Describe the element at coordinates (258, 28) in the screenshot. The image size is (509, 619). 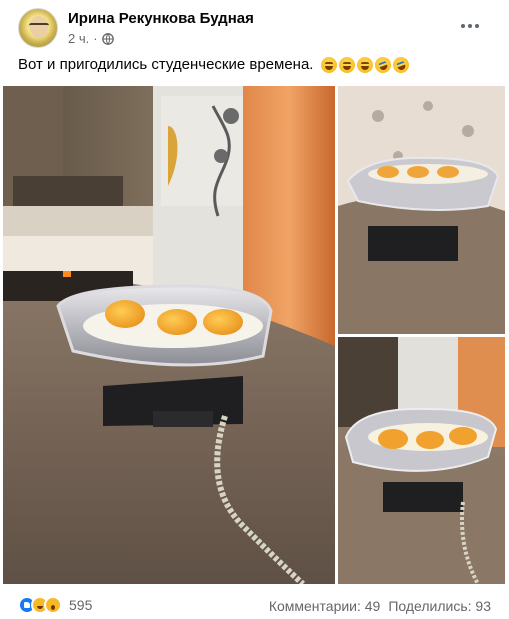
I see `post-header: Ирина Рекункова Будная 2 ч. ·` at that location.